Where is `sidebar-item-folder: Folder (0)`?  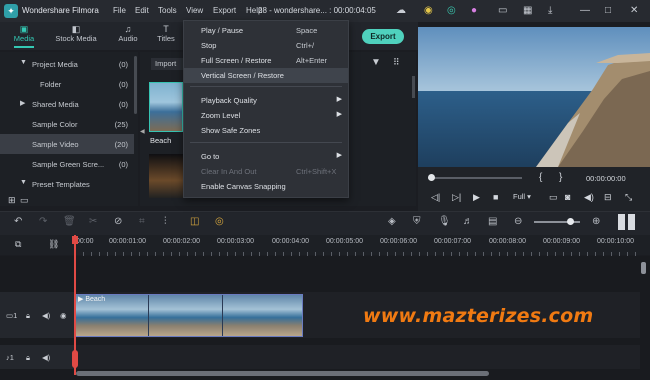 sidebar-item-folder: Folder (0) is located at coordinates (67, 84).